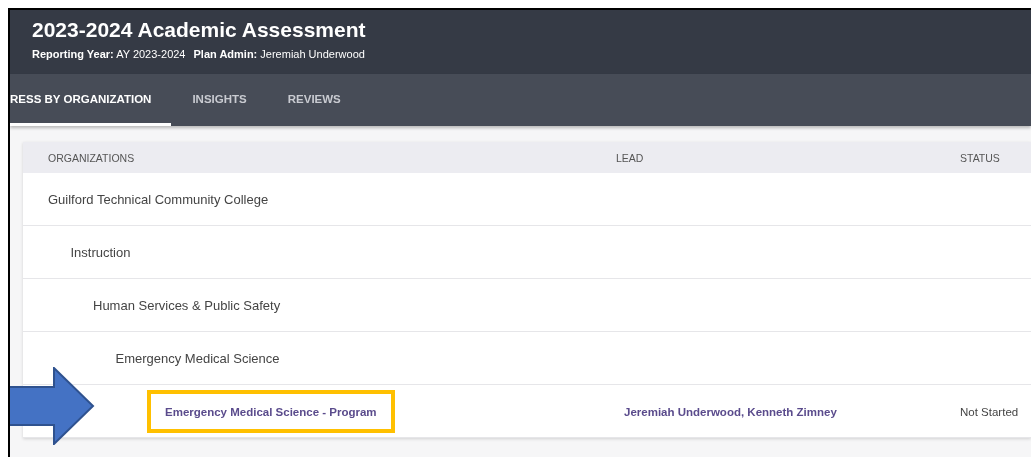 The image size is (1031, 457). I want to click on reporting-year: Reporting Year: AY 2023-2024, so click(109, 54).